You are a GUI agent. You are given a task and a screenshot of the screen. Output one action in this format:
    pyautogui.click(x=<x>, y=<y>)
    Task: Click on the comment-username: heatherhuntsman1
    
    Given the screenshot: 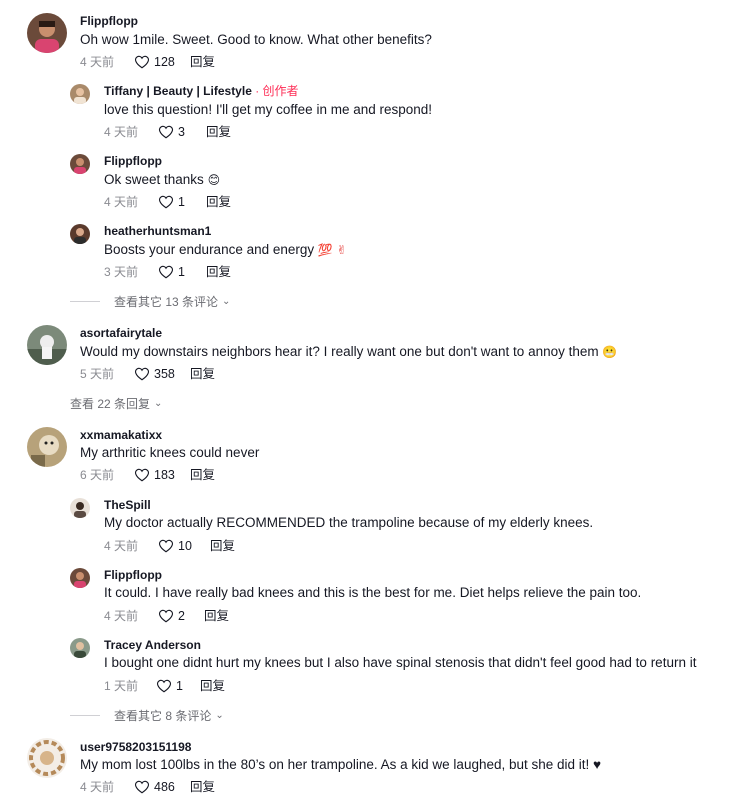 What is the action you would take?
    pyautogui.click(x=157, y=231)
    